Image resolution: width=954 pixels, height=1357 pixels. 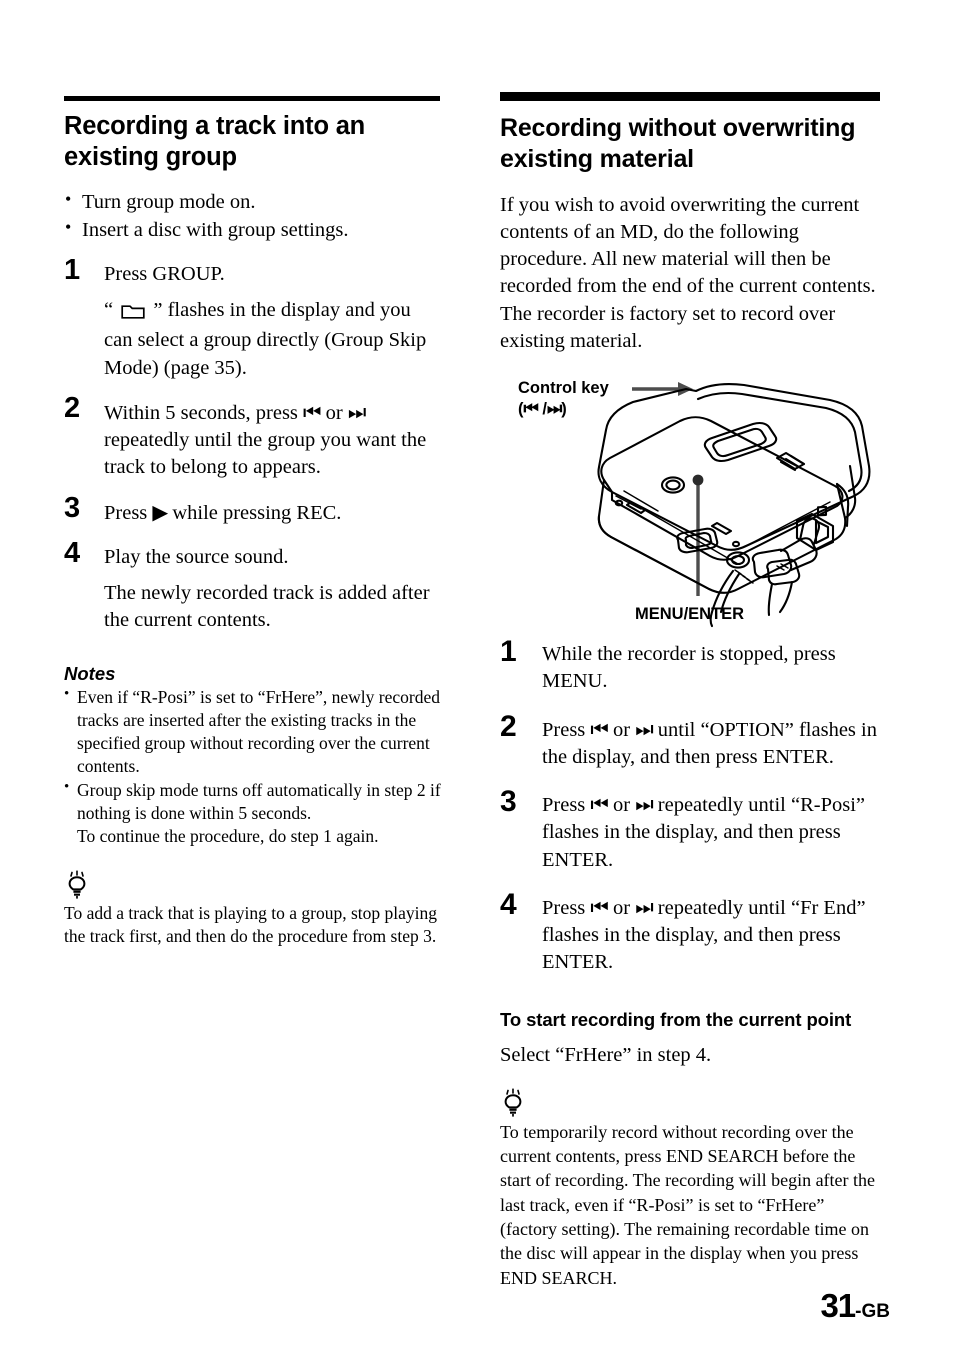 I want to click on recorder-body, so click(x=734, y=505).